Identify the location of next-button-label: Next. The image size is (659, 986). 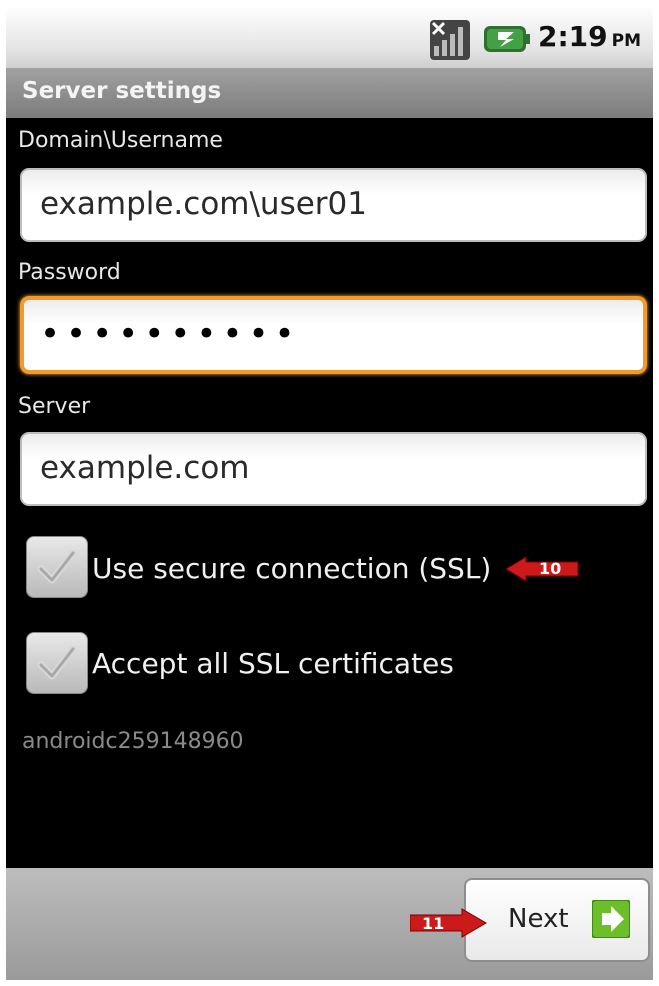
(538, 919).